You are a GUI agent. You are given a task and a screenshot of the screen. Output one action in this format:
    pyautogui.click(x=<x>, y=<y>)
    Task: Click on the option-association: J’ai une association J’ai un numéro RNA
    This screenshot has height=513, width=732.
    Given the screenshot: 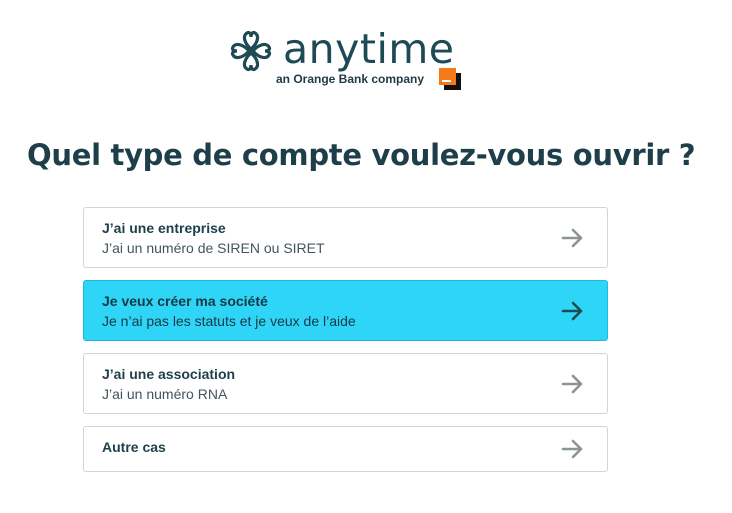 What is the action you would take?
    pyautogui.click(x=345, y=383)
    